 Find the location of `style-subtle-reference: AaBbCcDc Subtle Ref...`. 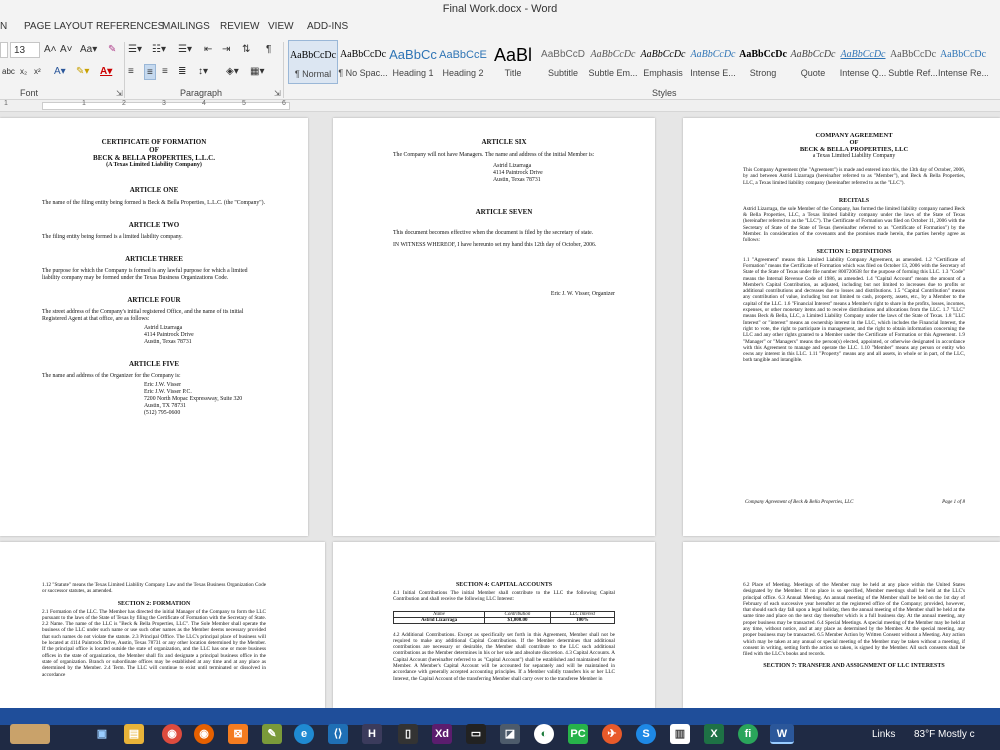

style-subtle-reference: AaBbCcDc Subtle Ref... is located at coordinates (913, 62).